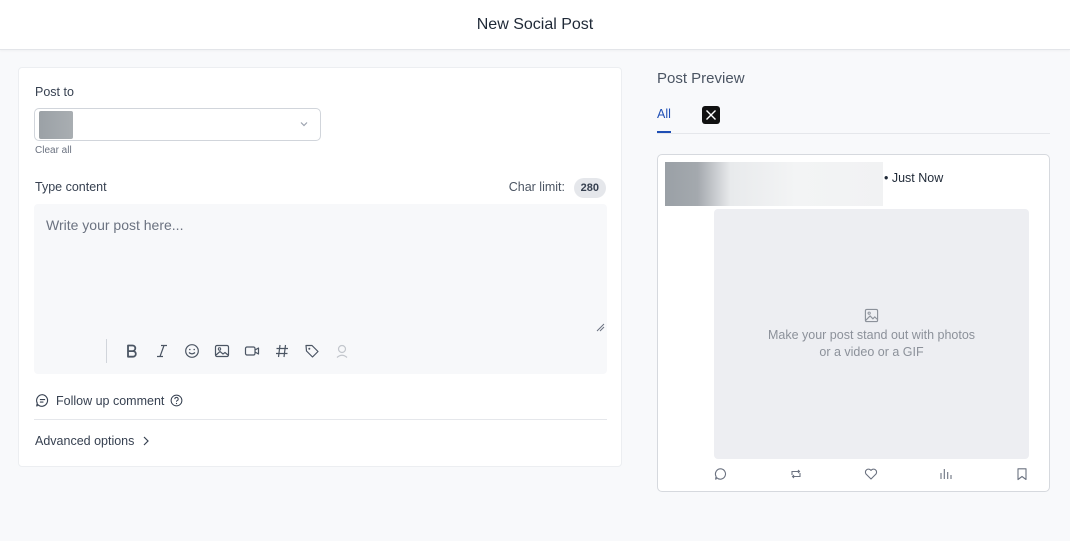 This screenshot has width=1070, height=541. Describe the element at coordinates (342, 351) in the screenshot. I see `location-icon` at that location.